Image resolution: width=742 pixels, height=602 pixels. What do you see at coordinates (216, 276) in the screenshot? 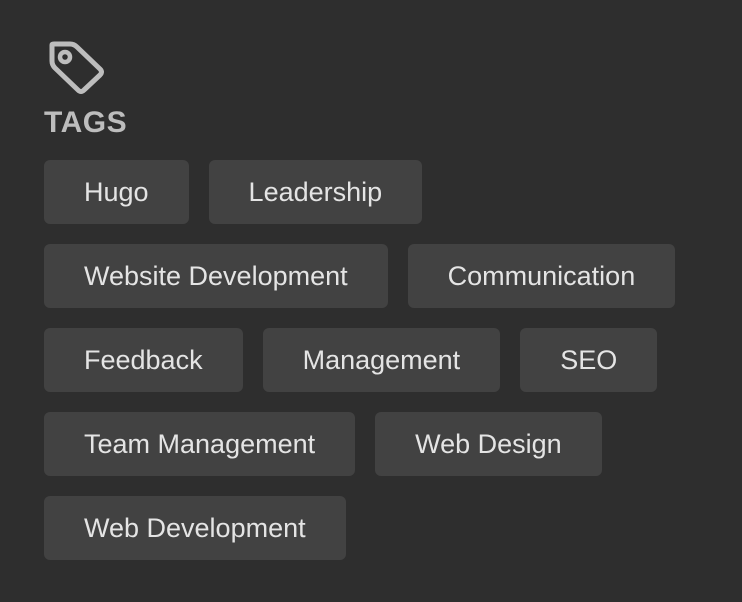
I see `tag-website-development: Website Development` at bounding box center [216, 276].